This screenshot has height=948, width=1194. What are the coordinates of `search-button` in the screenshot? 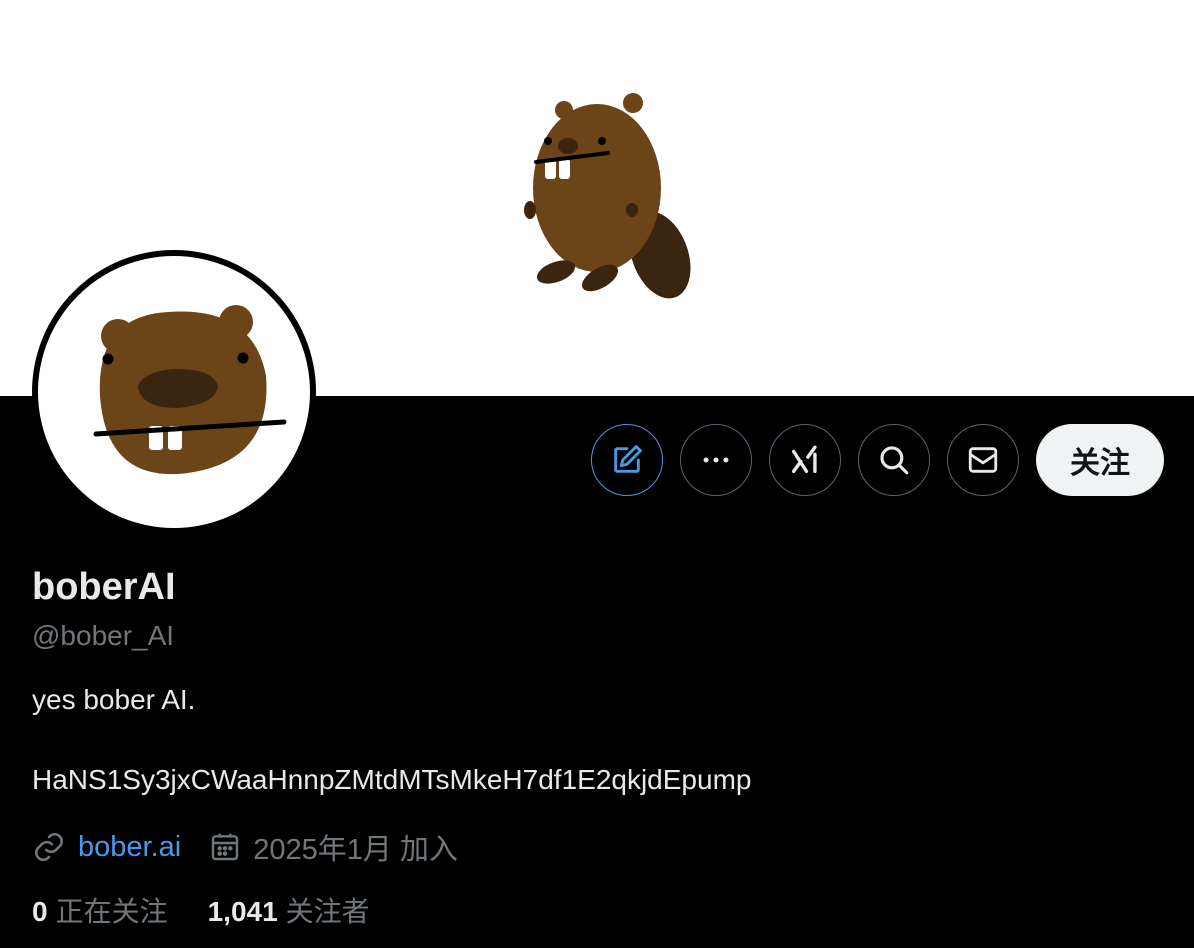 It's located at (894, 460).